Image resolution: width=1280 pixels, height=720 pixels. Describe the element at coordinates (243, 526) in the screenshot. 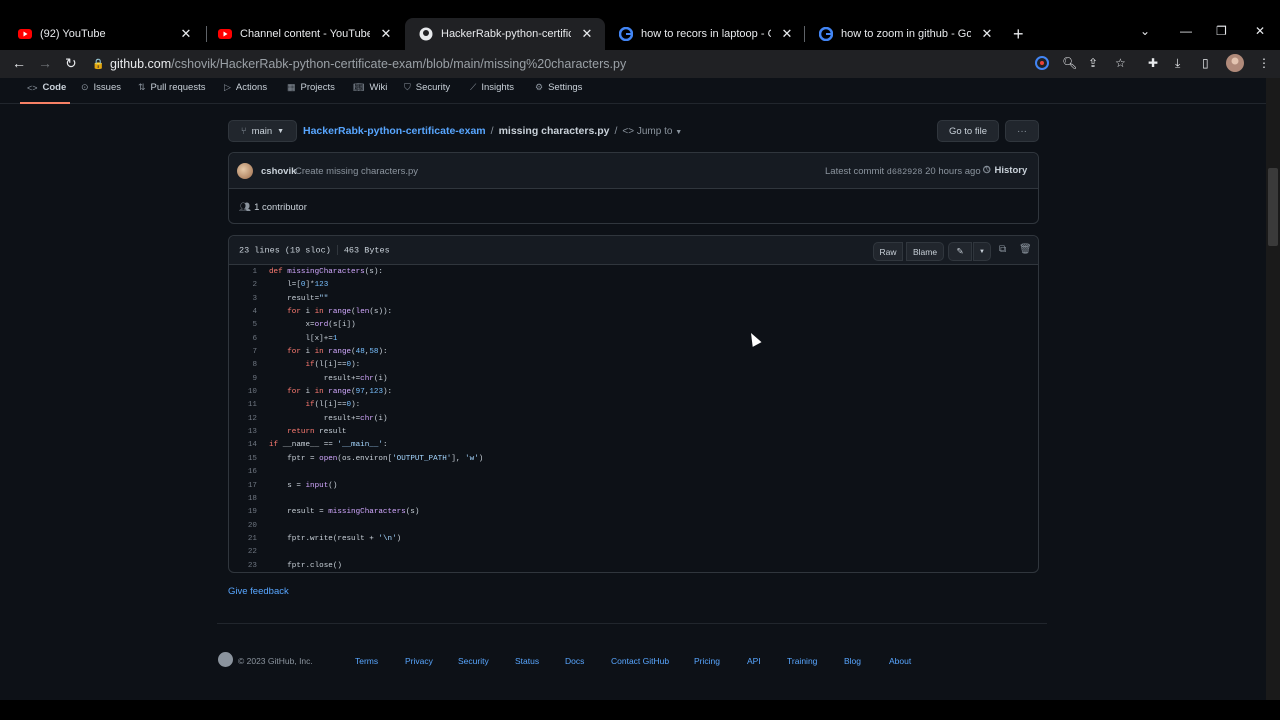

I see `line-number: 20` at that location.